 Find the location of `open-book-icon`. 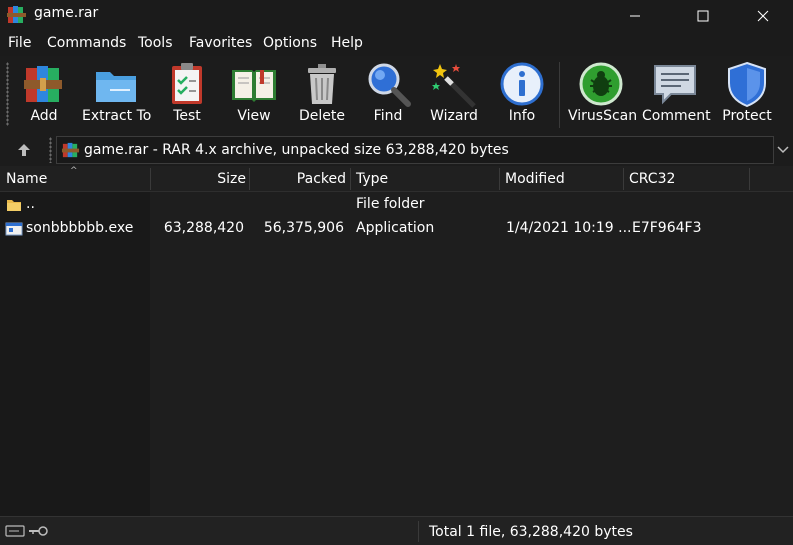

open-book-icon is located at coordinates (254, 86).